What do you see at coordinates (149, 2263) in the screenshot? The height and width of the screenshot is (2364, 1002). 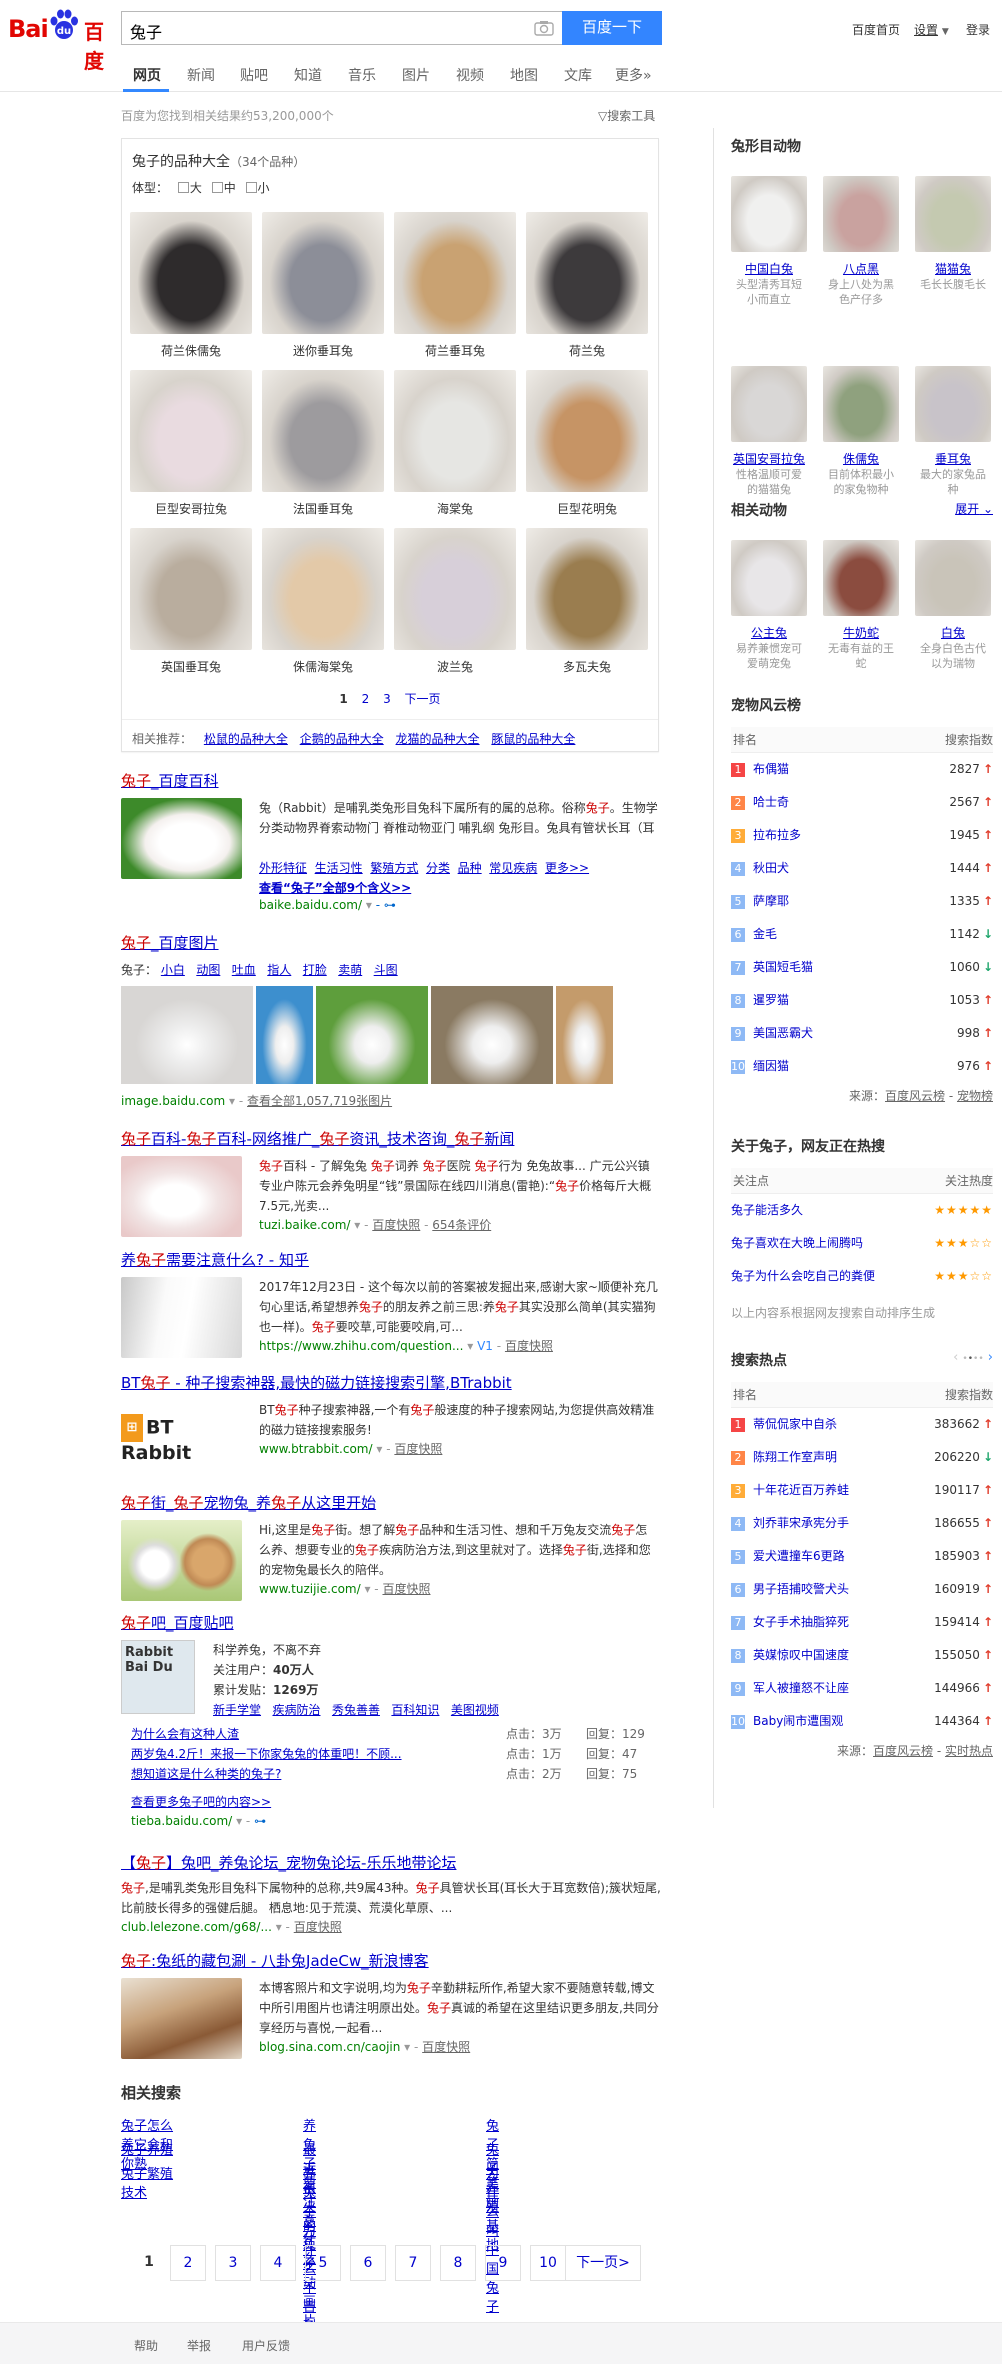 I see `page-1: 1` at bounding box center [149, 2263].